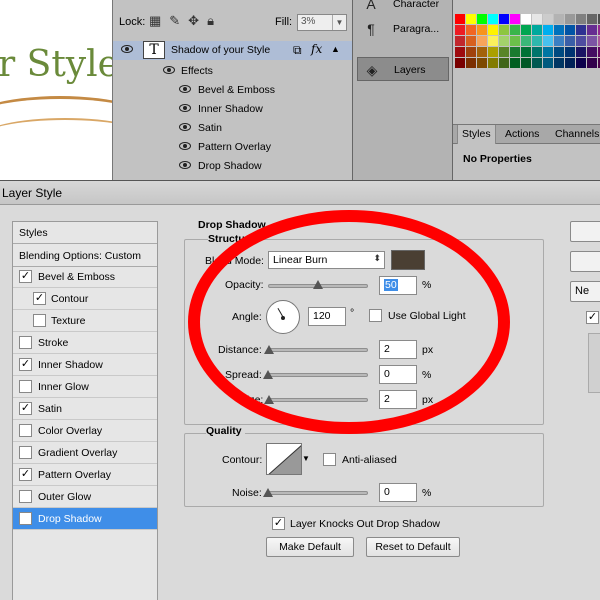 This screenshot has height=600, width=600. What do you see at coordinates (269, 349) in the screenshot?
I see `distance-slider-thumb` at bounding box center [269, 349].